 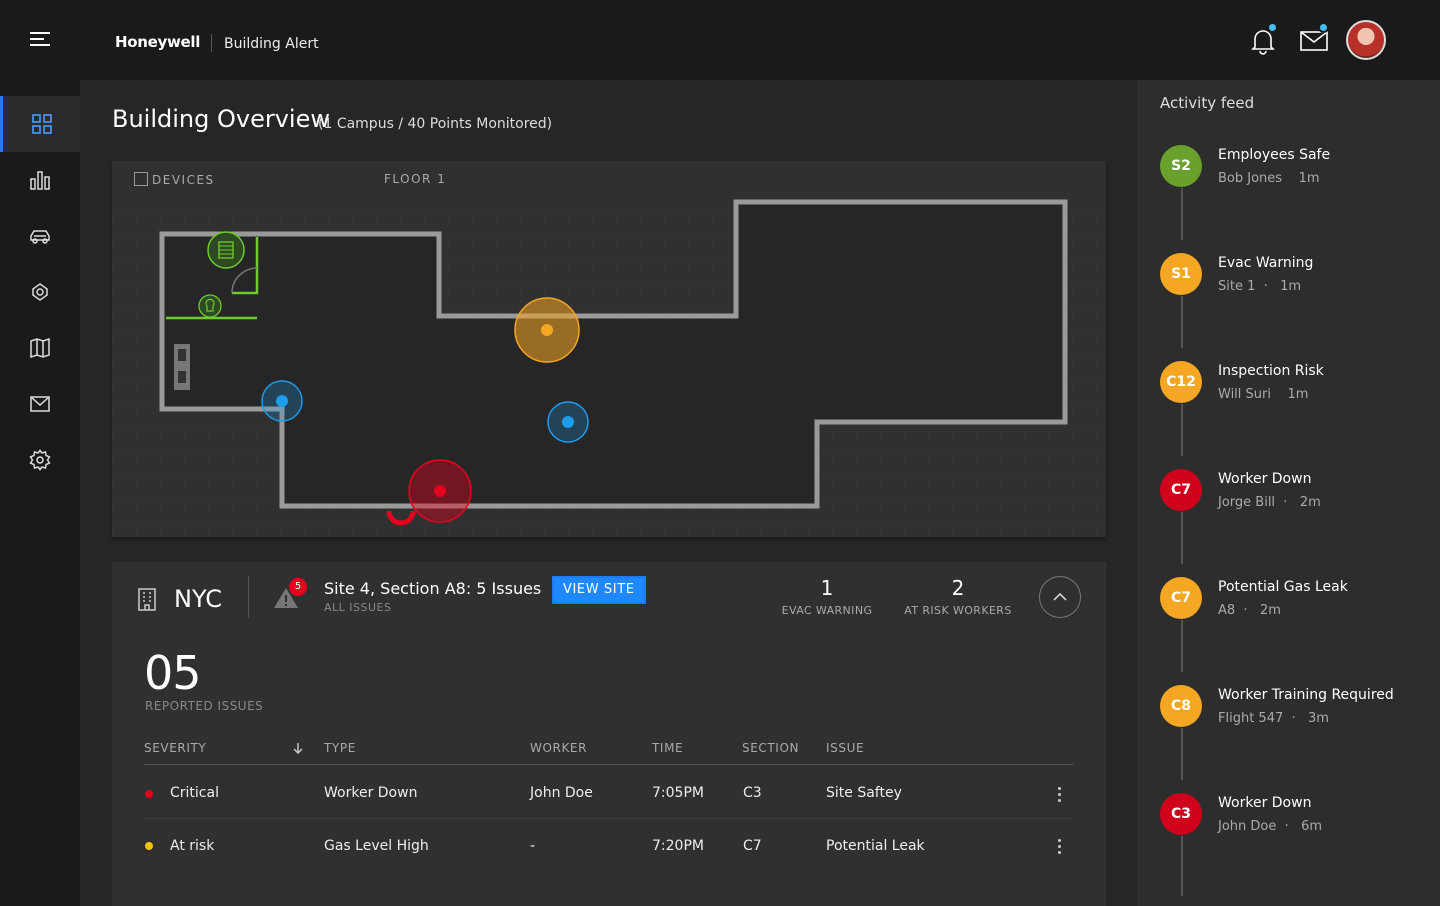 What do you see at coordinates (174, 179) in the screenshot?
I see `devices-toggle: DEVICES` at bounding box center [174, 179].